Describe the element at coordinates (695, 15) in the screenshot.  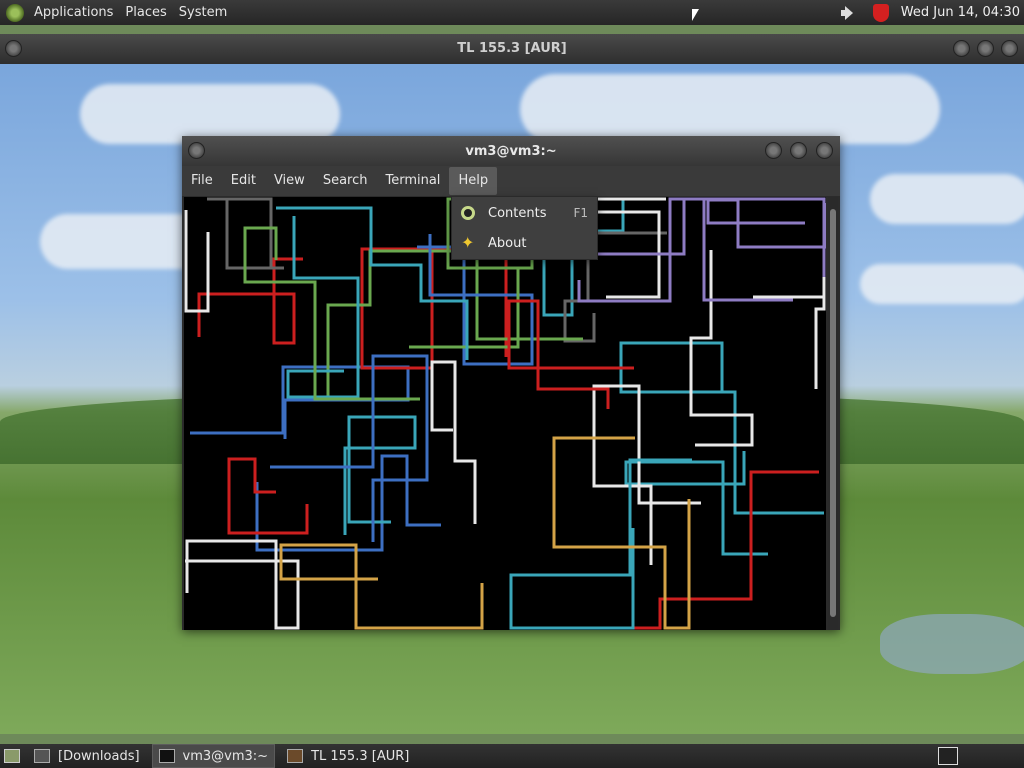
I see `mouse-cursor-icon` at that location.